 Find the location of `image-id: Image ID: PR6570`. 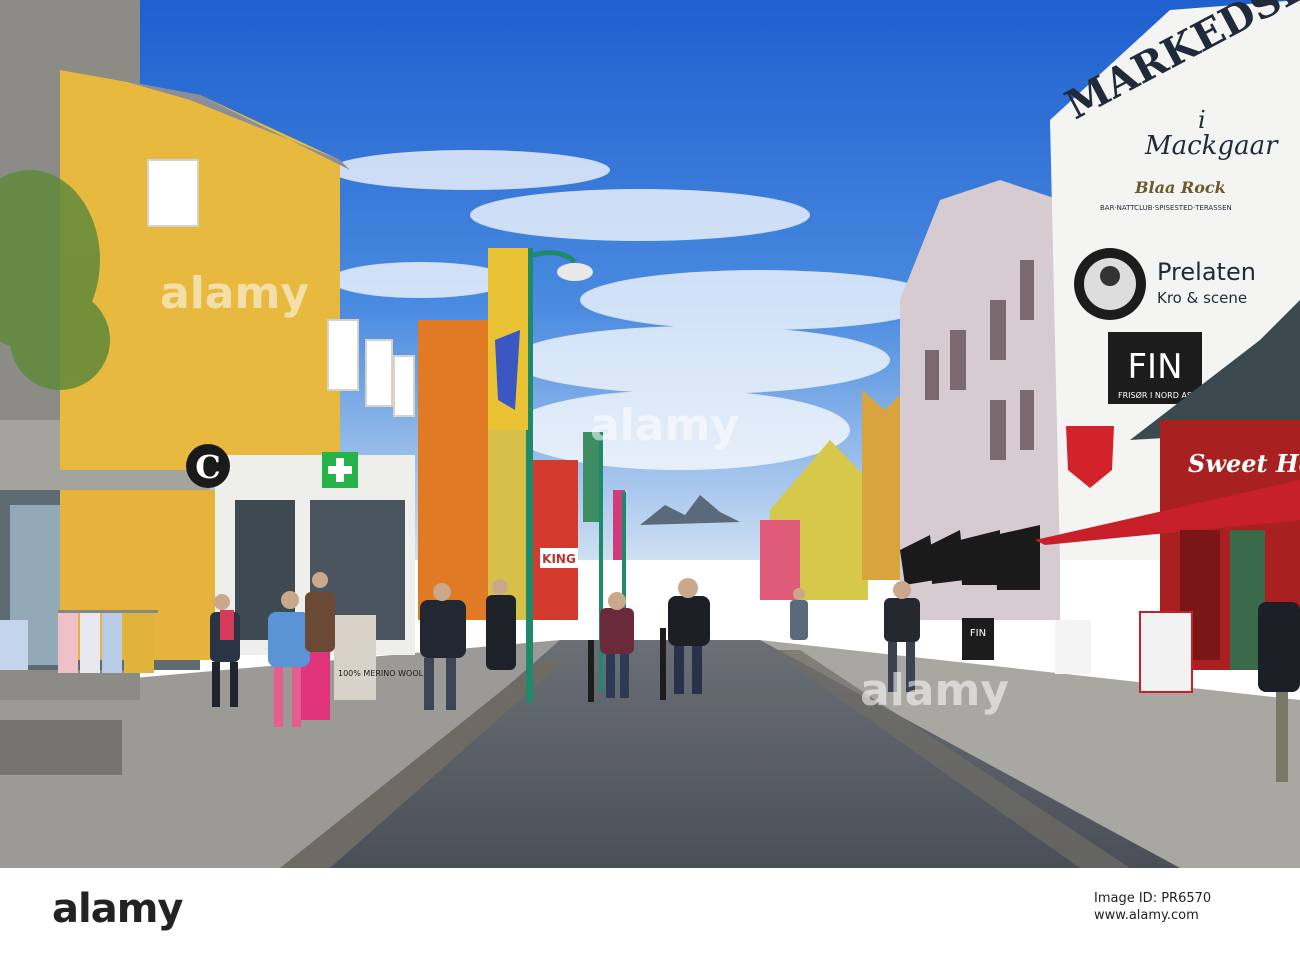

image-id: Image ID: PR6570 is located at coordinates (1153, 898).